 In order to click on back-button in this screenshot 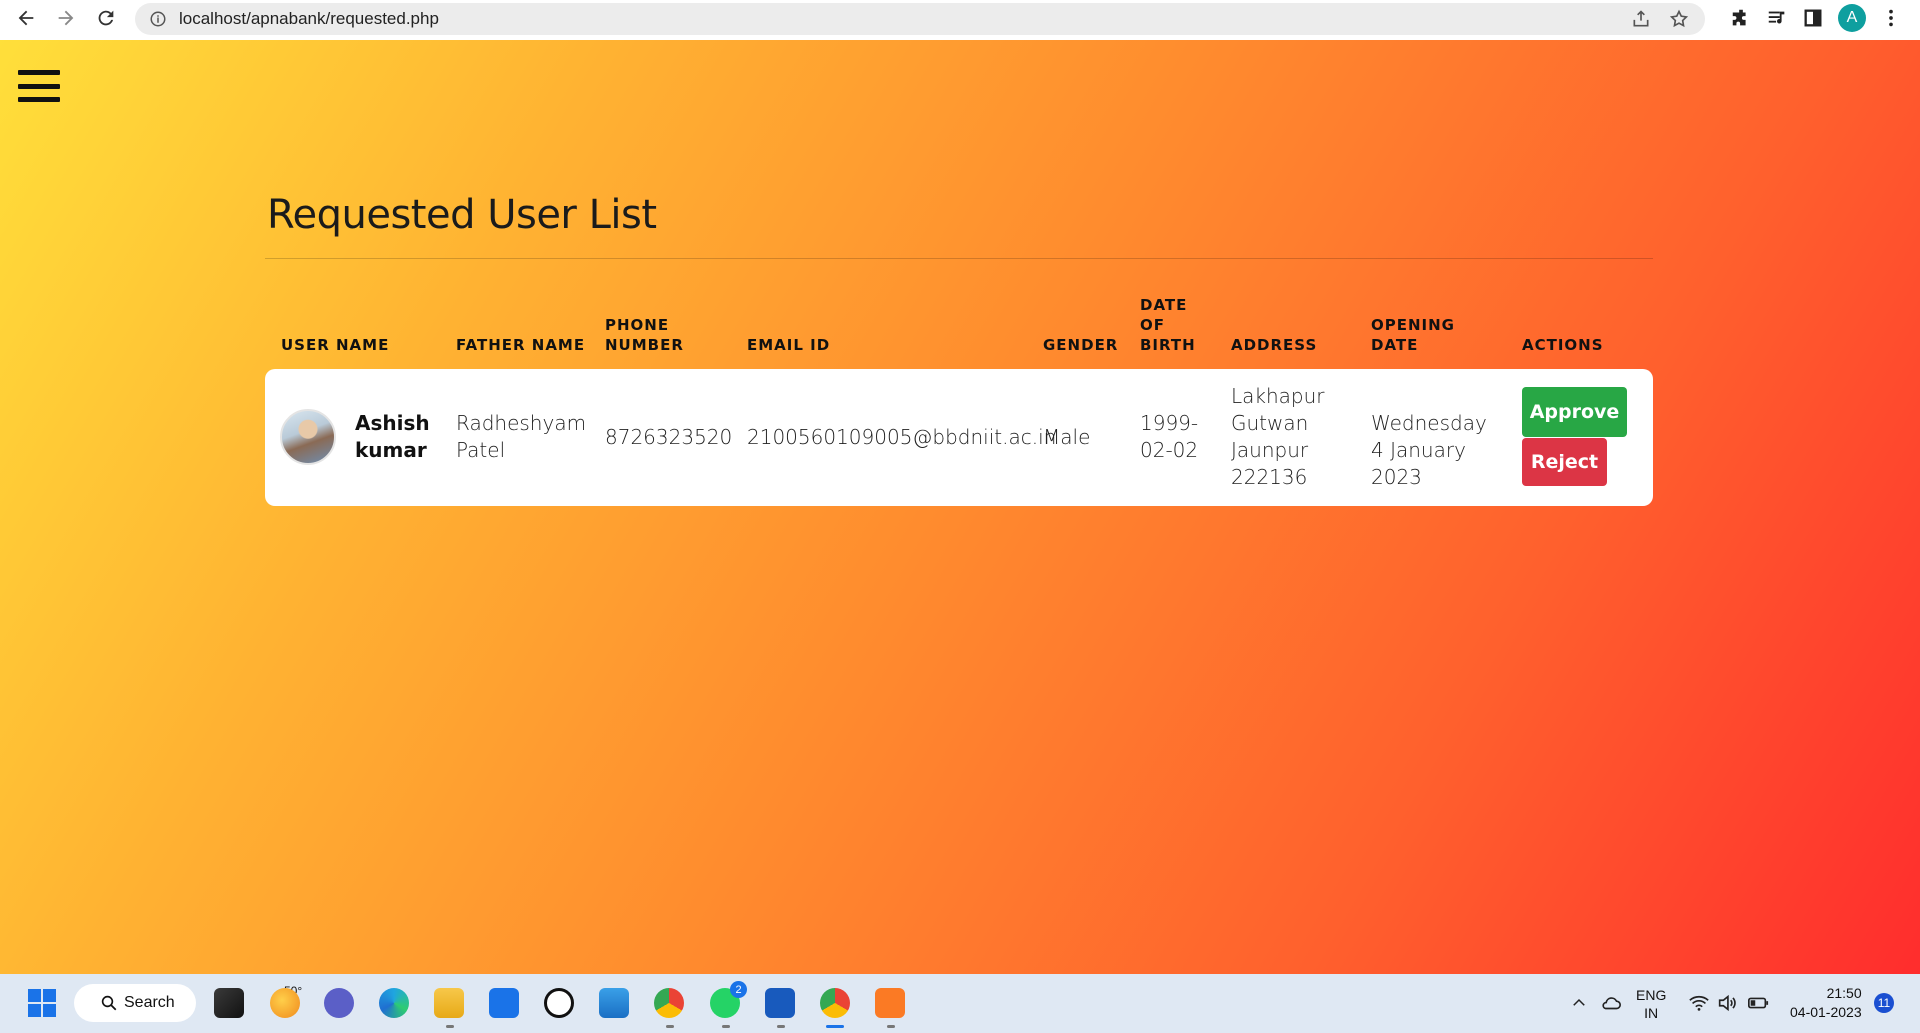, I will do `click(26, 18)`.